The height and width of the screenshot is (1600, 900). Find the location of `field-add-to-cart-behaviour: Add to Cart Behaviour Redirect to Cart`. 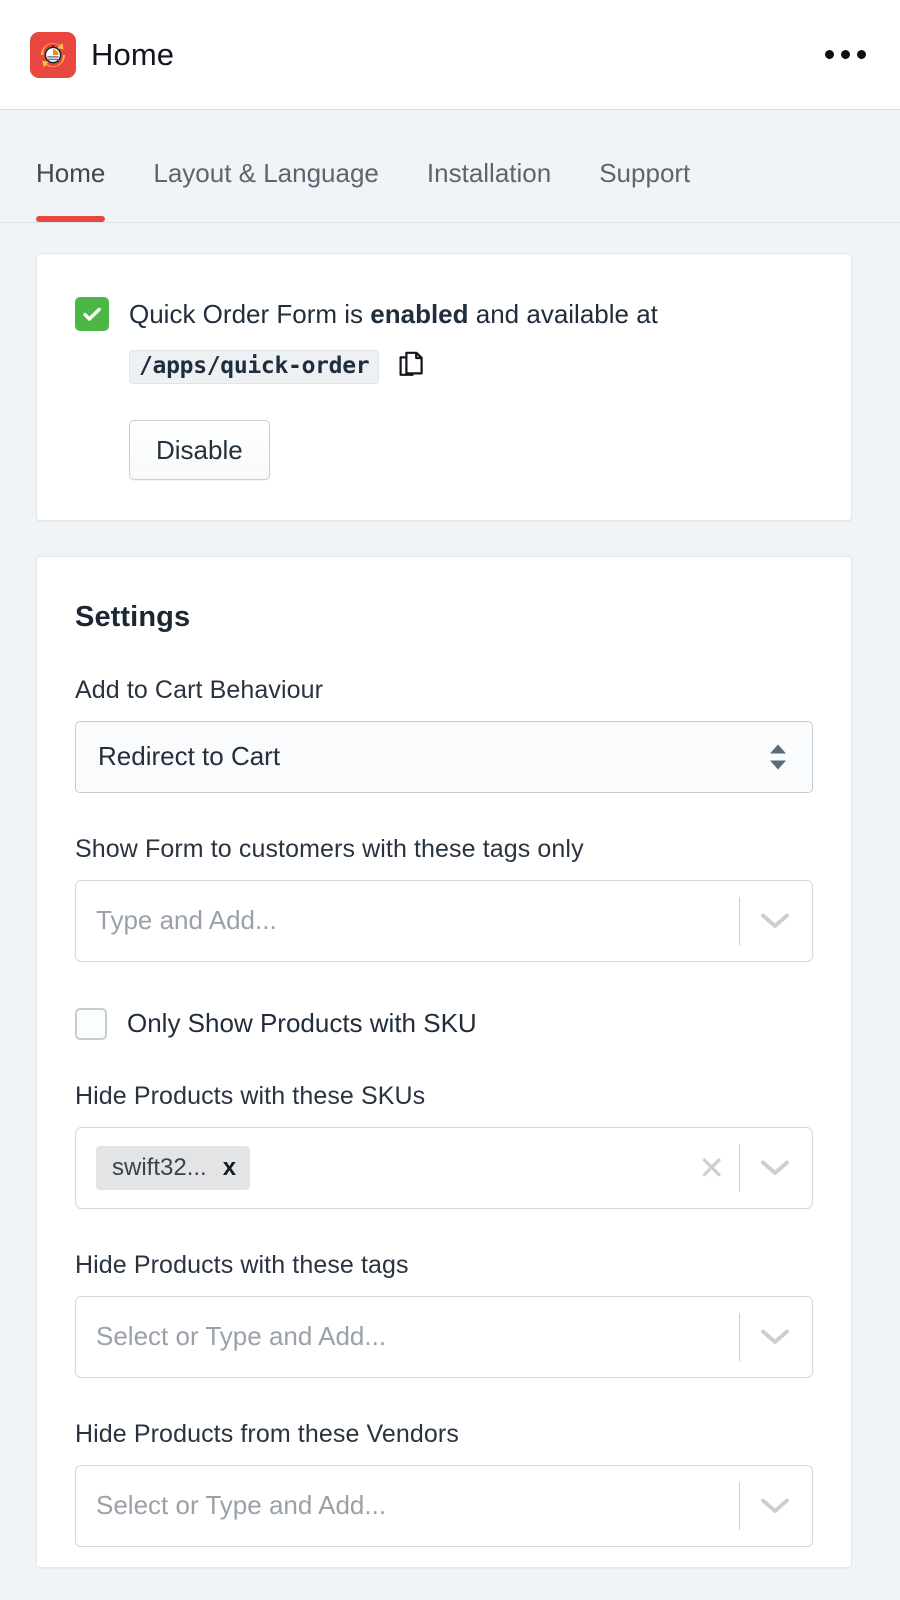

field-add-to-cart-behaviour: Add to Cart Behaviour Redirect to Cart is located at coordinates (444, 734).